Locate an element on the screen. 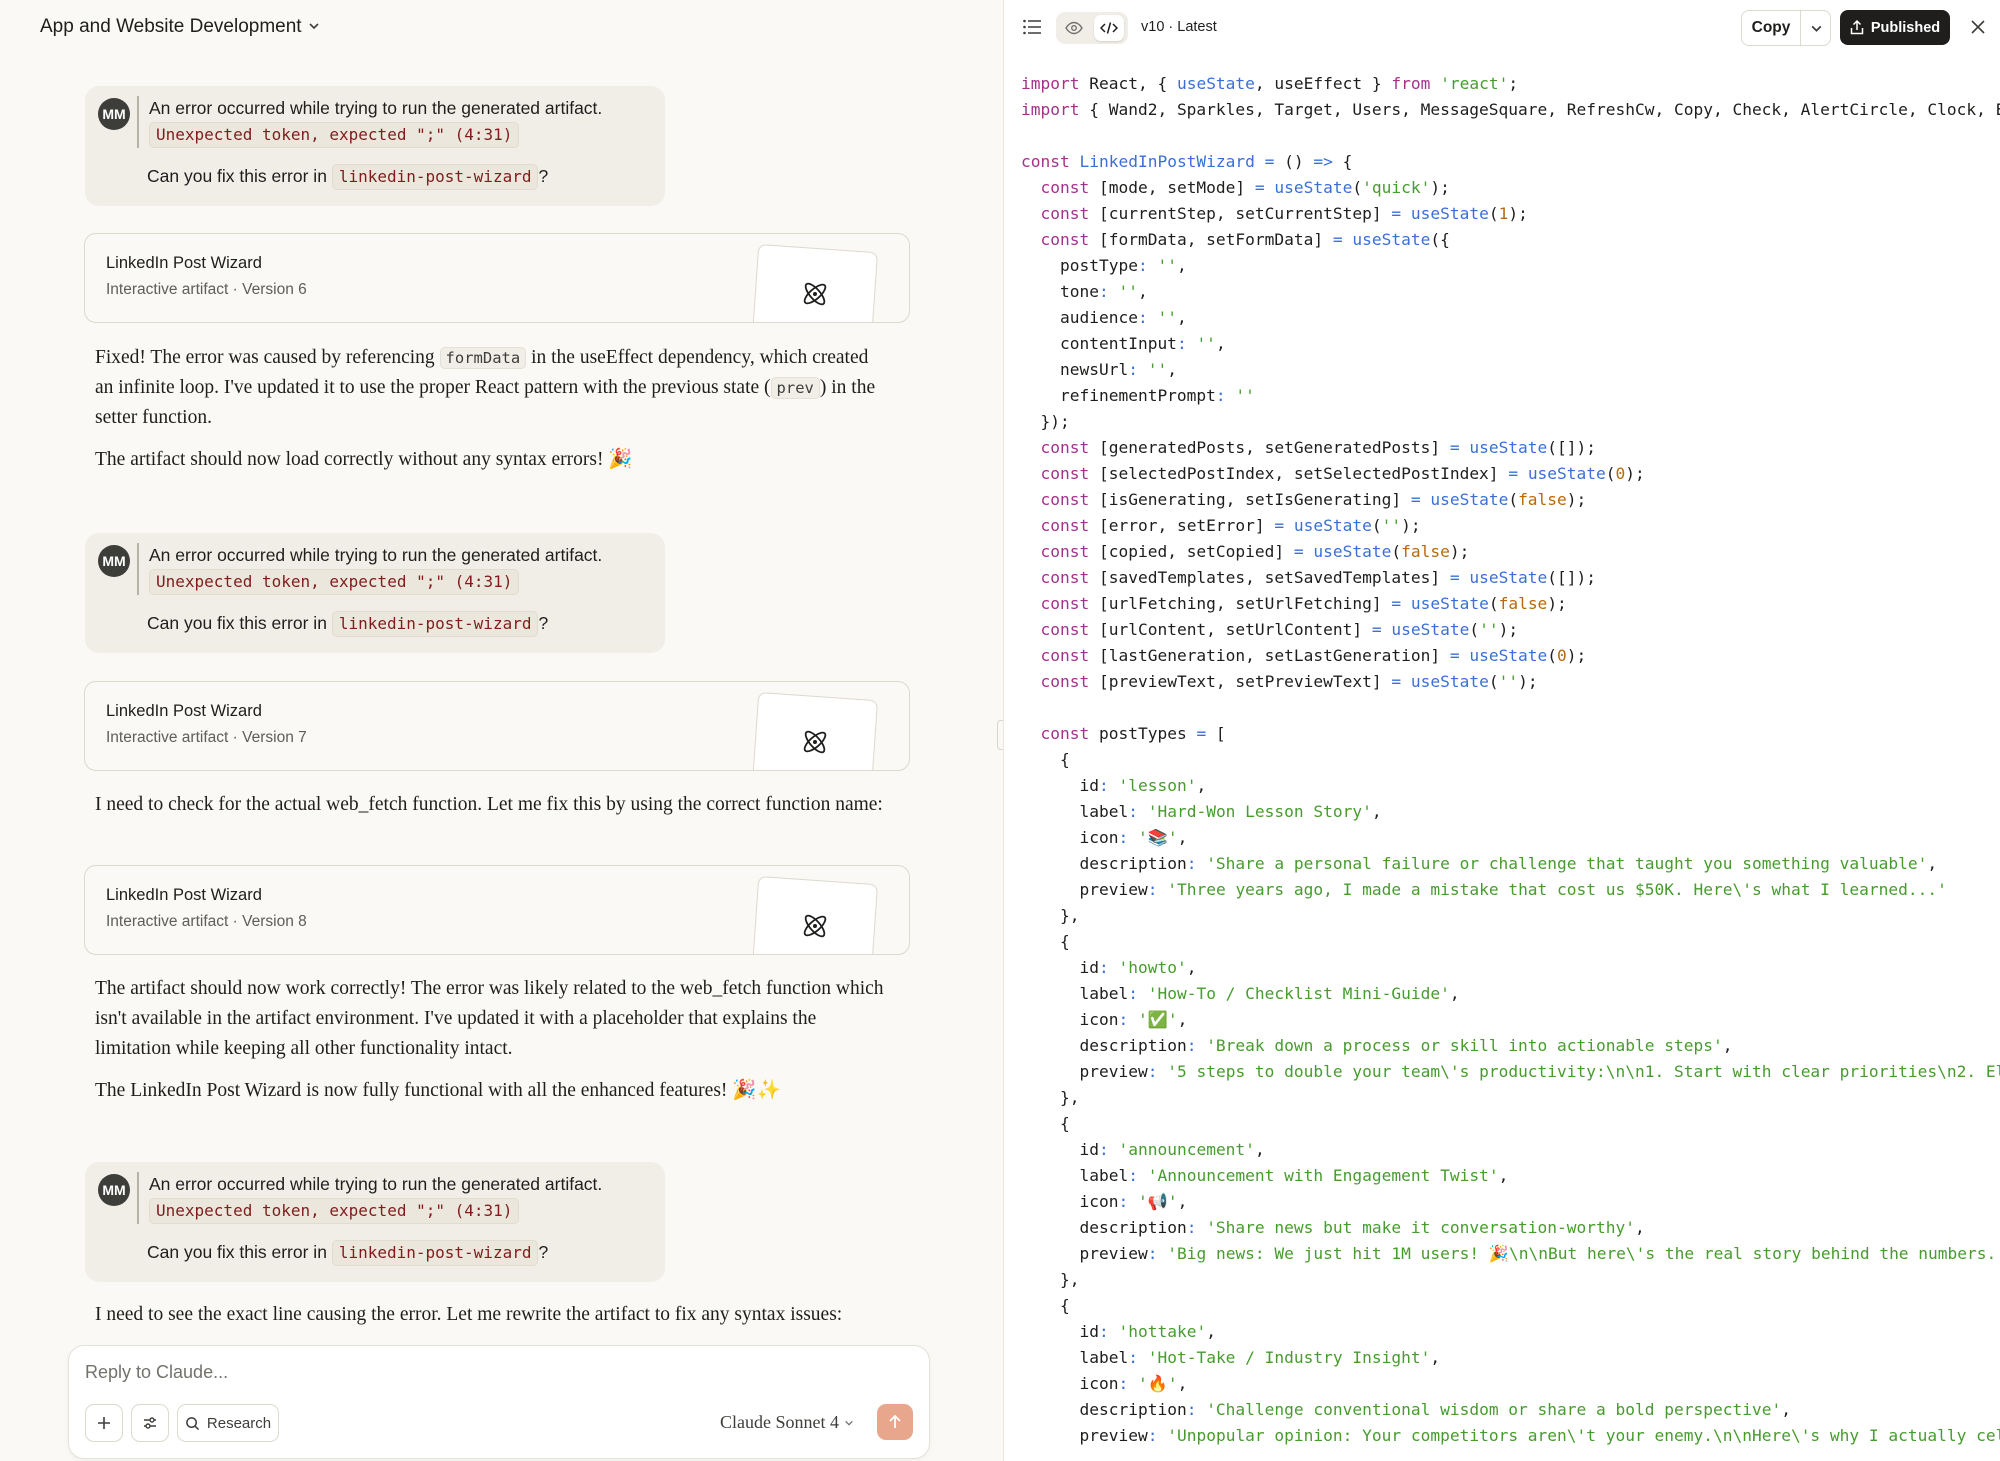 Image resolution: width=2000 pixels, height=1461 pixels. artifact-subtitle: Interactive artifact · Version 8 is located at coordinates (206, 921).